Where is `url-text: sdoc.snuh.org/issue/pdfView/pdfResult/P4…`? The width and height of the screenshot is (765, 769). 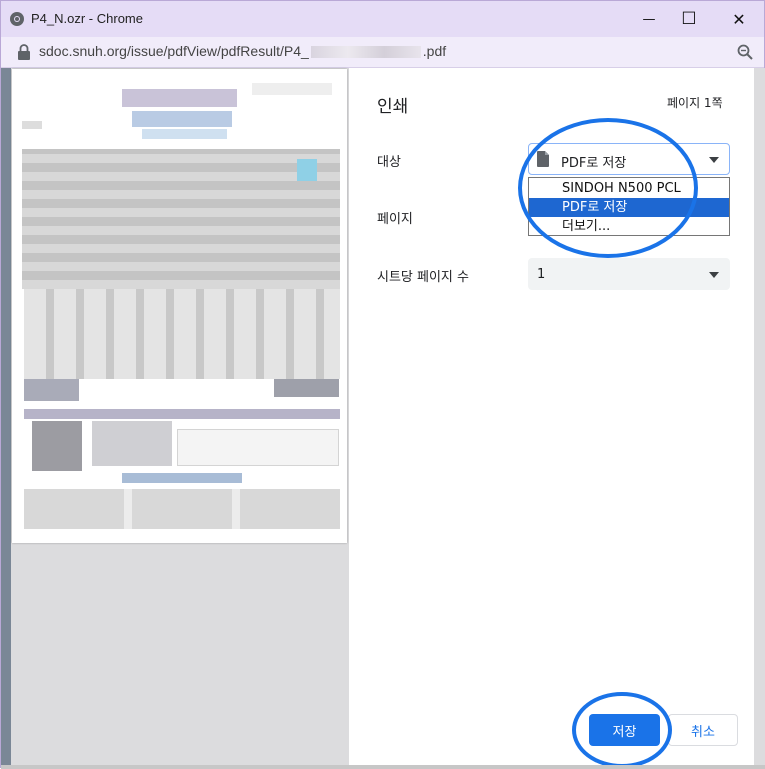
url-text: sdoc.snuh.org/issue/pdfView/pdfResult/P4… is located at coordinates (242, 51).